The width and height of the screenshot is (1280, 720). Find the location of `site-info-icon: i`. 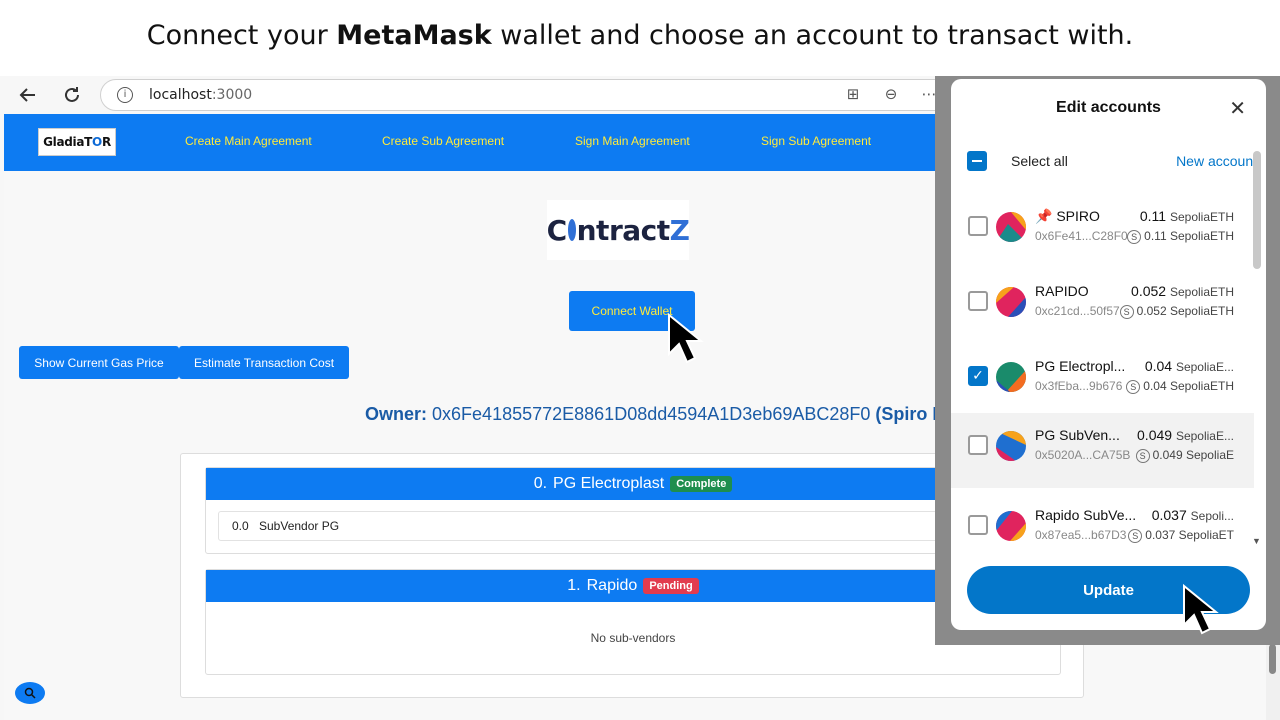

site-info-icon: i is located at coordinates (125, 95).